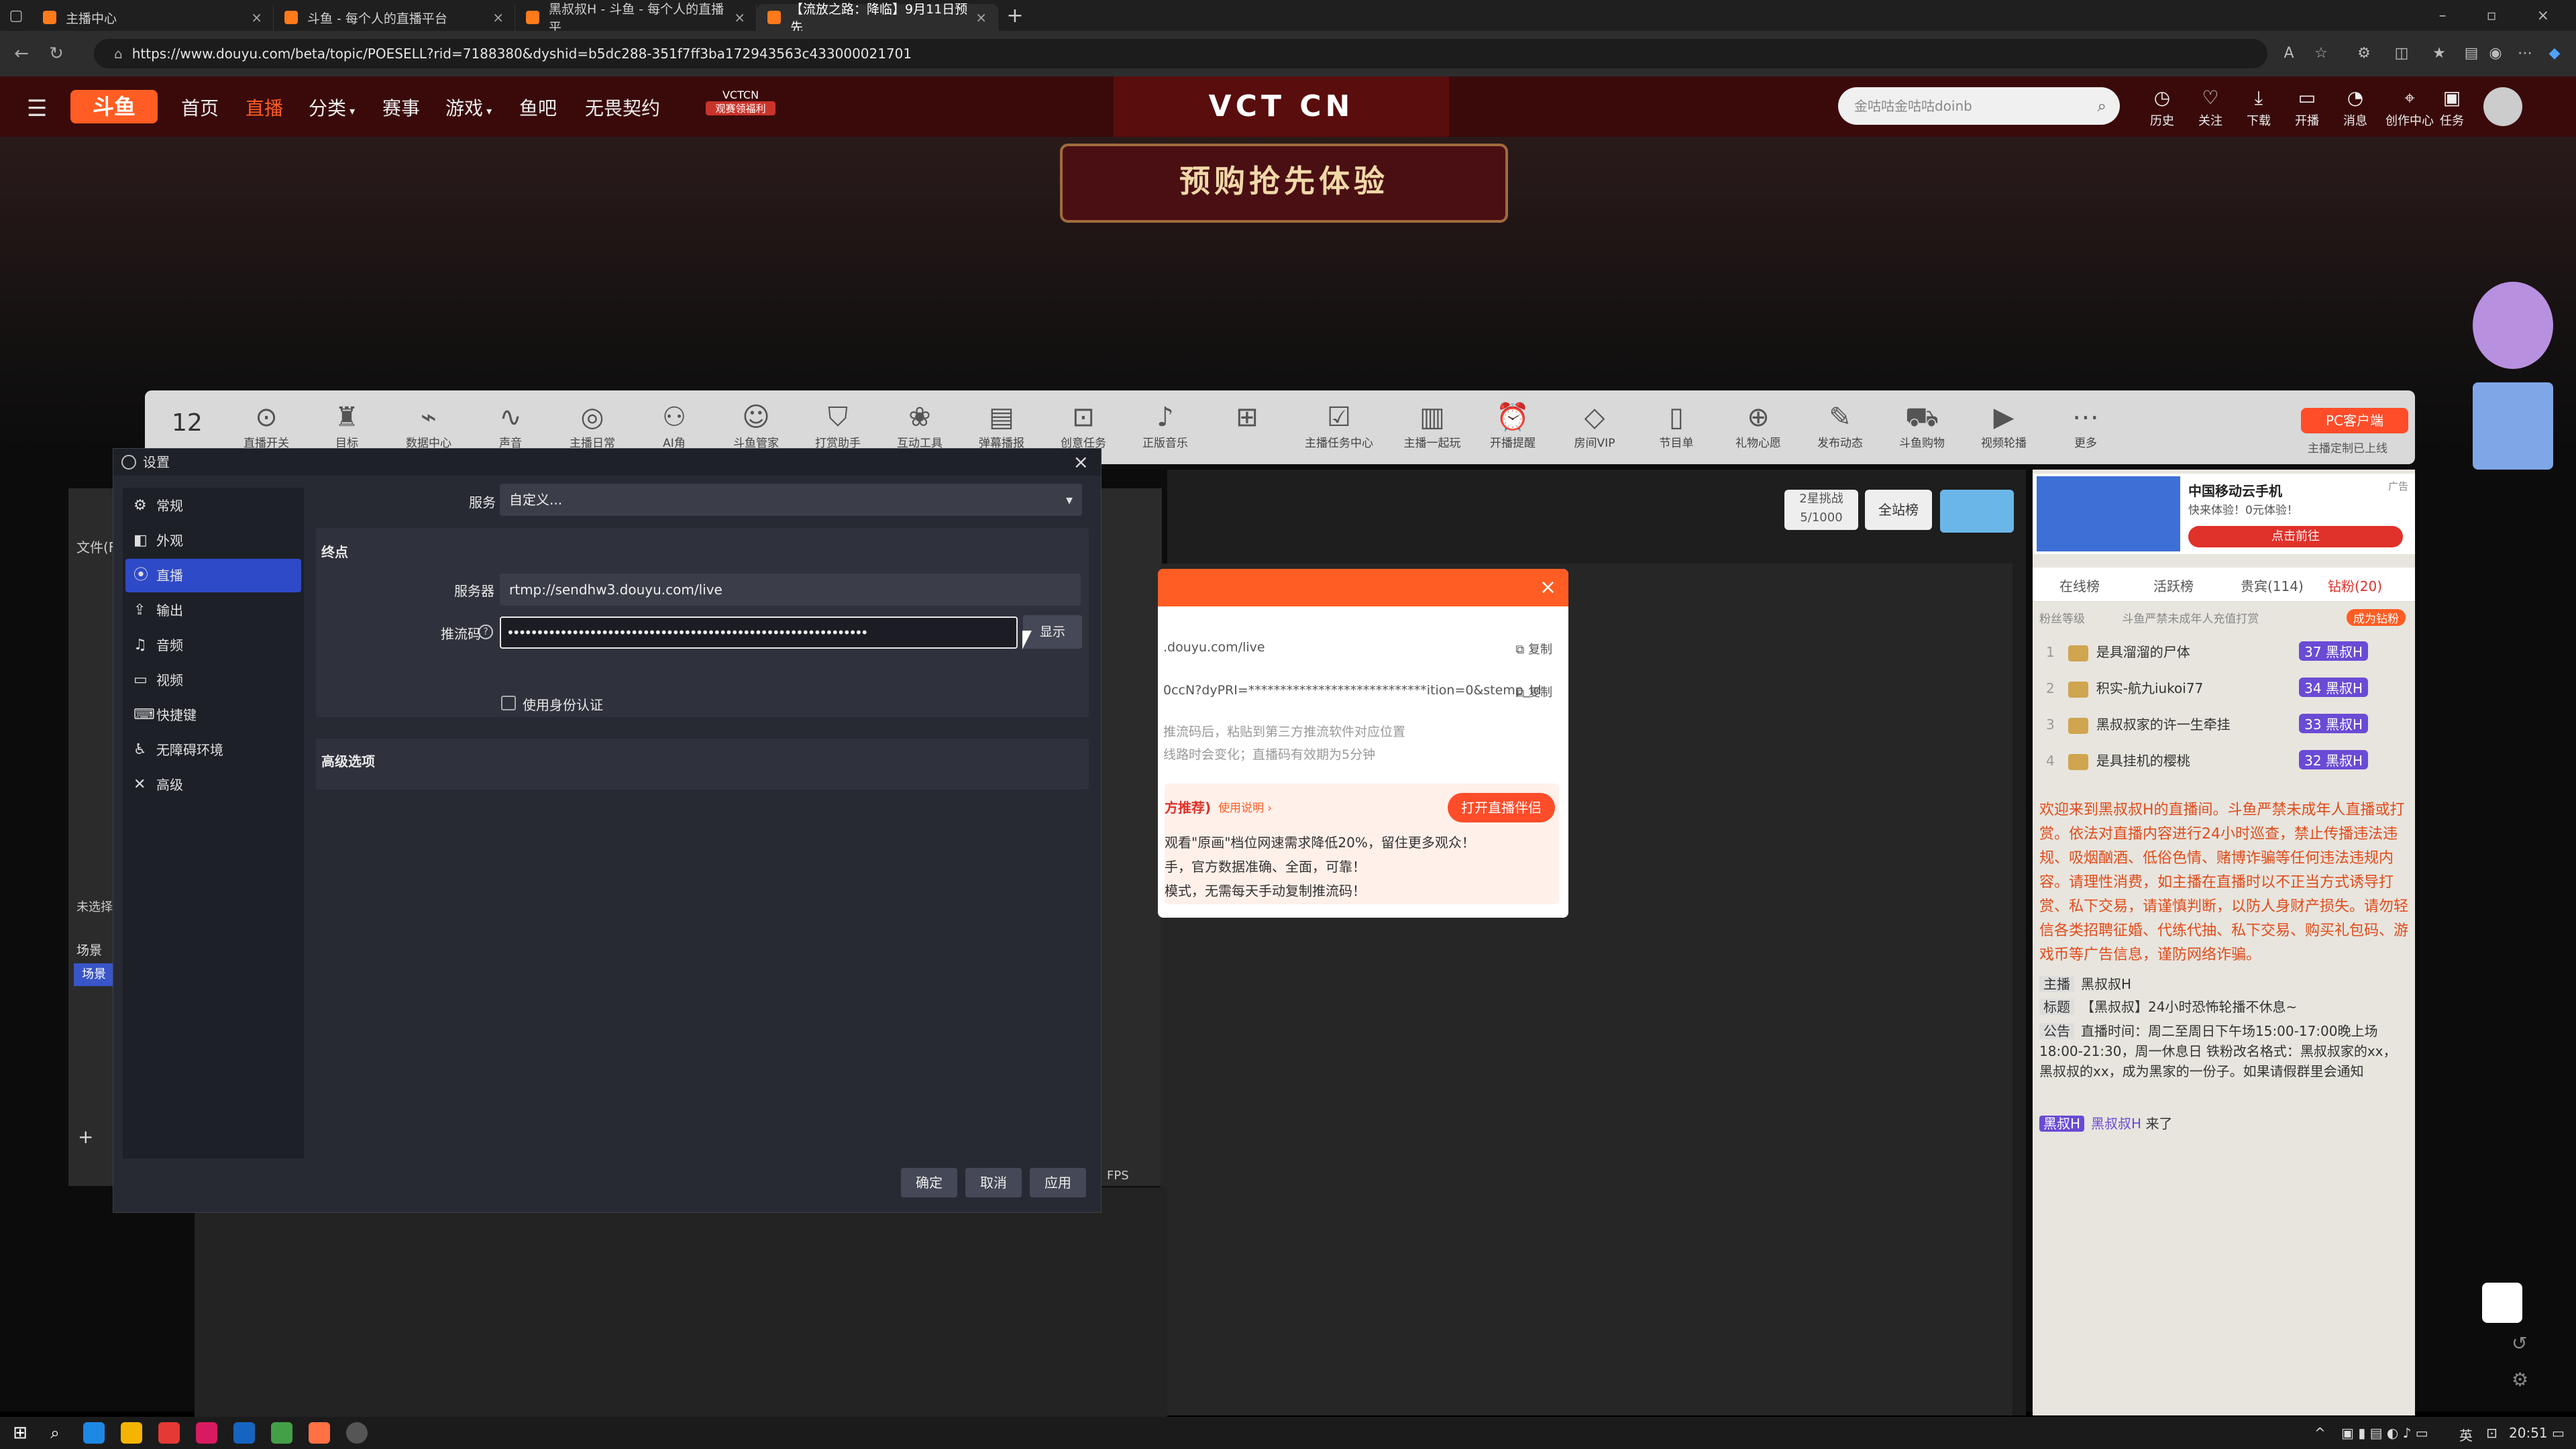  What do you see at coordinates (213, 540) in the screenshot?
I see `sidebar-item-appearance: ◧ 外观` at bounding box center [213, 540].